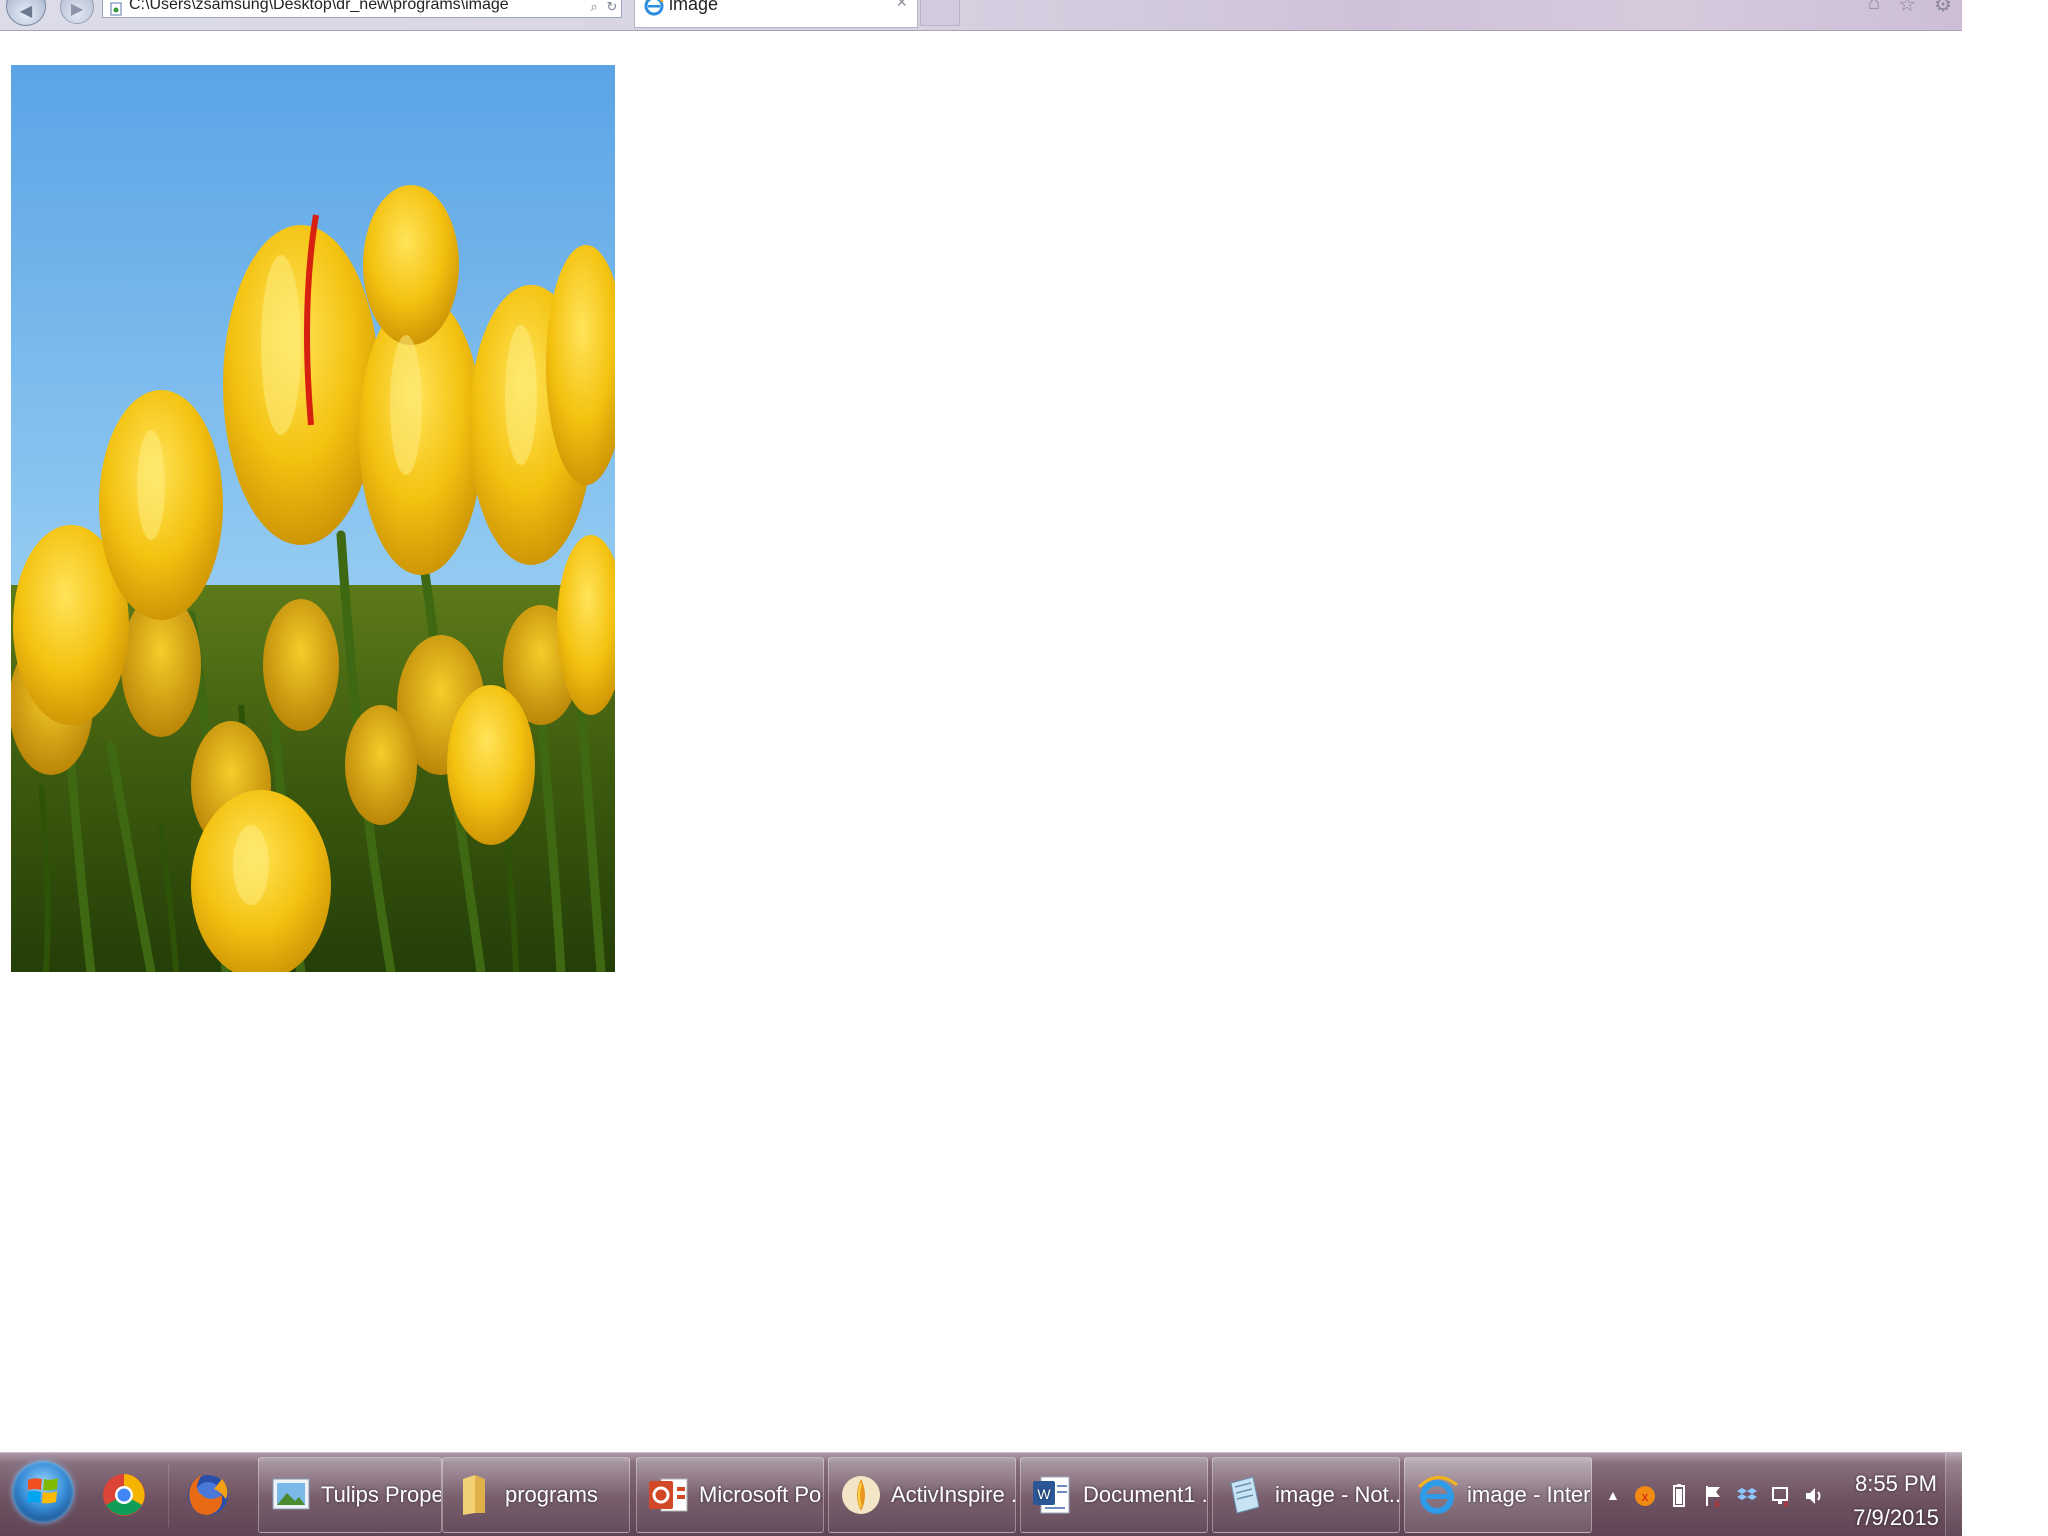  Describe the element at coordinates (901, 6) in the screenshot. I see `close-tab-icon: ×` at that location.